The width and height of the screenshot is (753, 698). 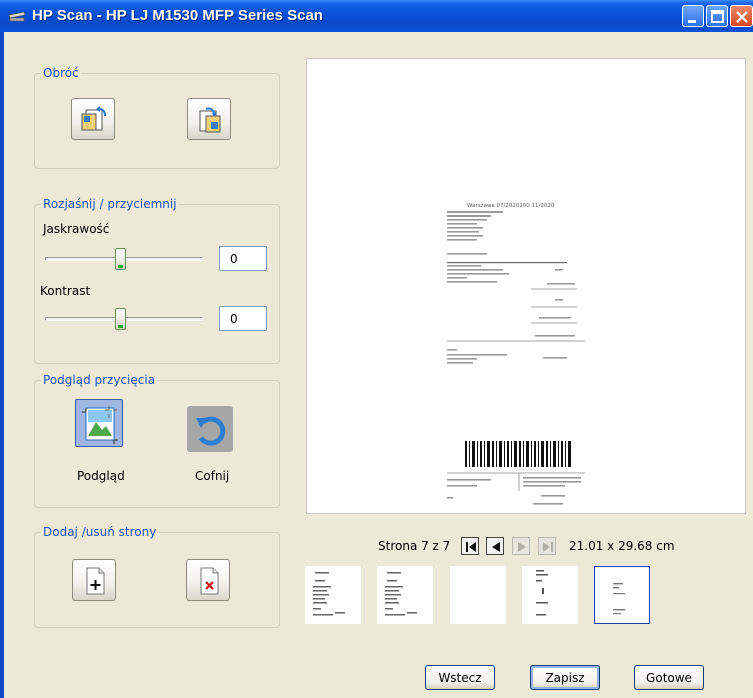 I want to click on back-button: Wstecz, so click(x=460, y=677).